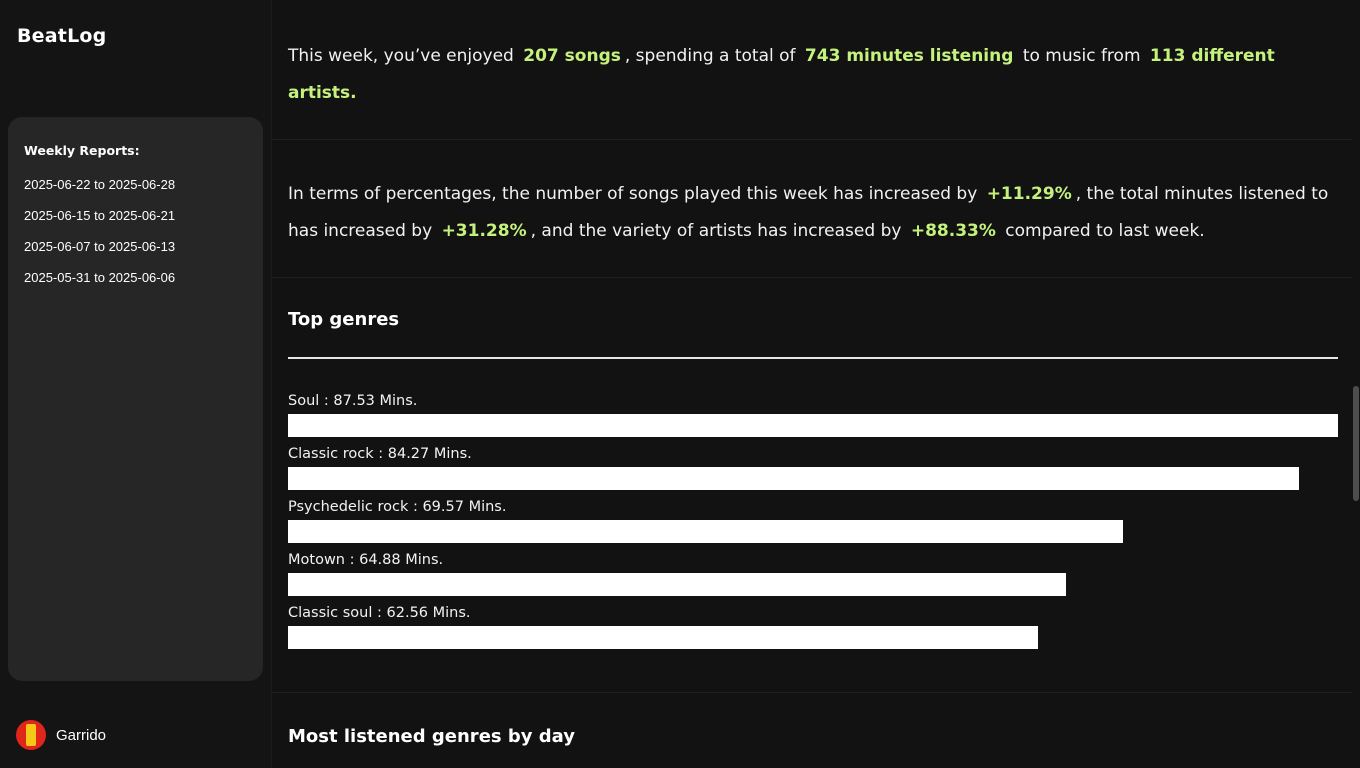 The width and height of the screenshot is (1360, 768). Describe the element at coordinates (31, 735) in the screenshot. I see `user-avatar-icon` at that location.